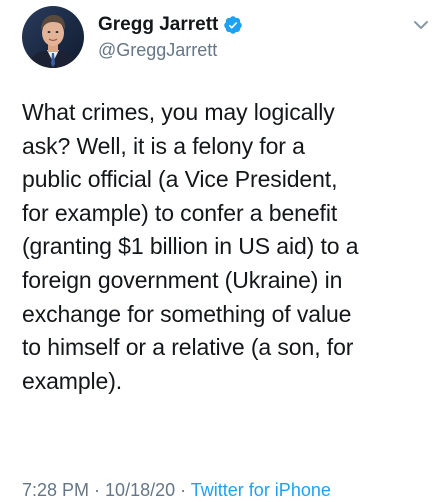  I want to click on verified-badge-icon, so click(233, 25).